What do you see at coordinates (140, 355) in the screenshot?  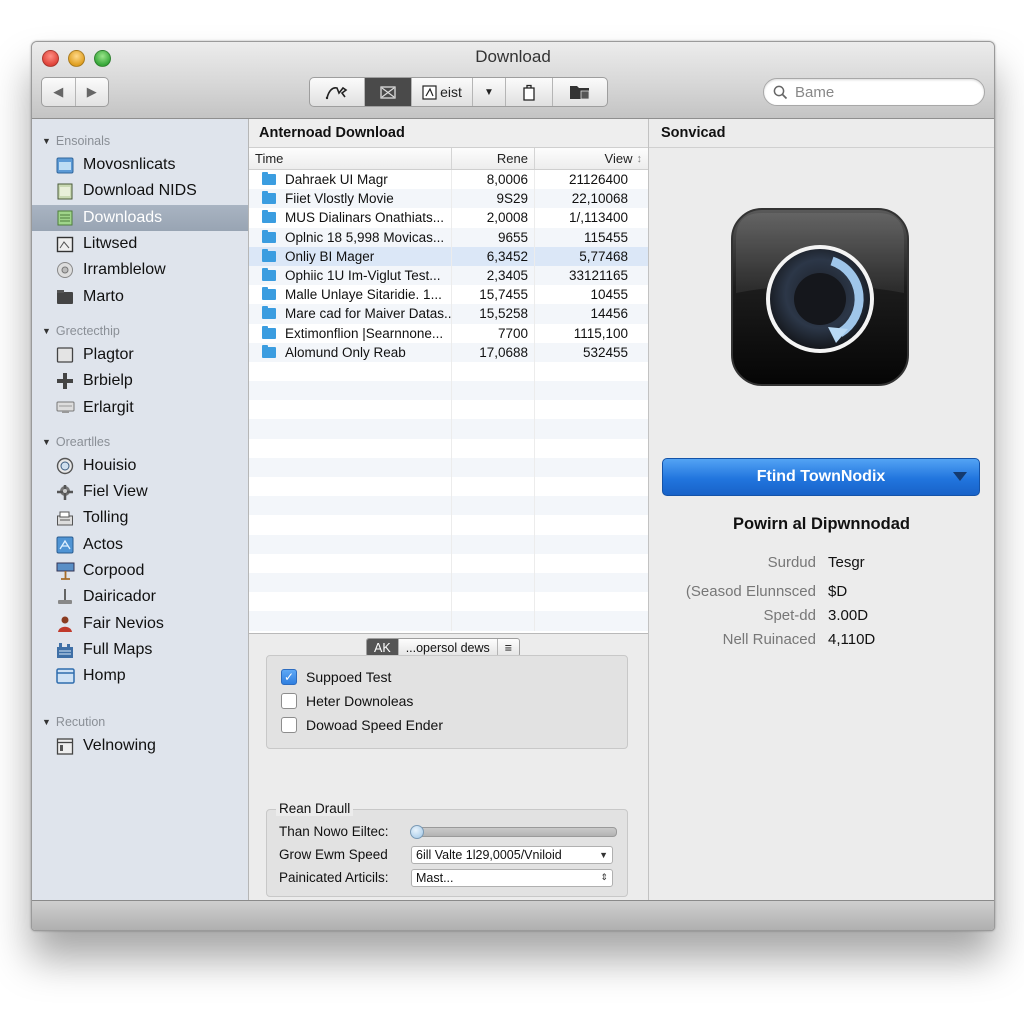 I see `sidebar-item-plagtor: Plagtor` at bounding box center [140, 355].